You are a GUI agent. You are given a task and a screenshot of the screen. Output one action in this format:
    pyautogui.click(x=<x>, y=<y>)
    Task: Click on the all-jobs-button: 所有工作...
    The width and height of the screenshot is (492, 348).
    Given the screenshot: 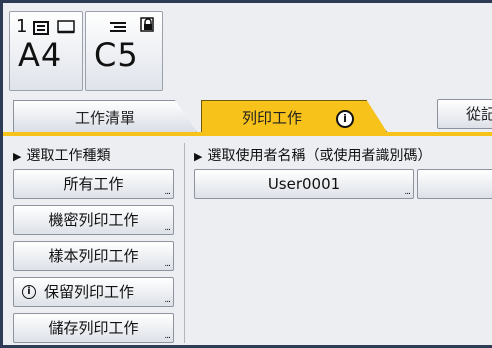 What is the action you would take?
    pyautogui.click(x=93, y=184)
    